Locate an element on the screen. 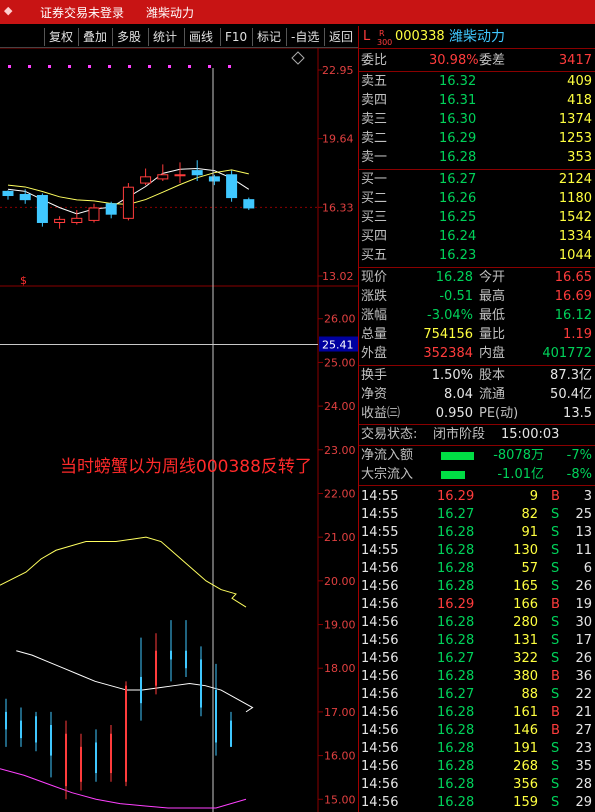 The image size is (595, 812). flow-value: -1.01亿 is located at coordinates (520, 474).